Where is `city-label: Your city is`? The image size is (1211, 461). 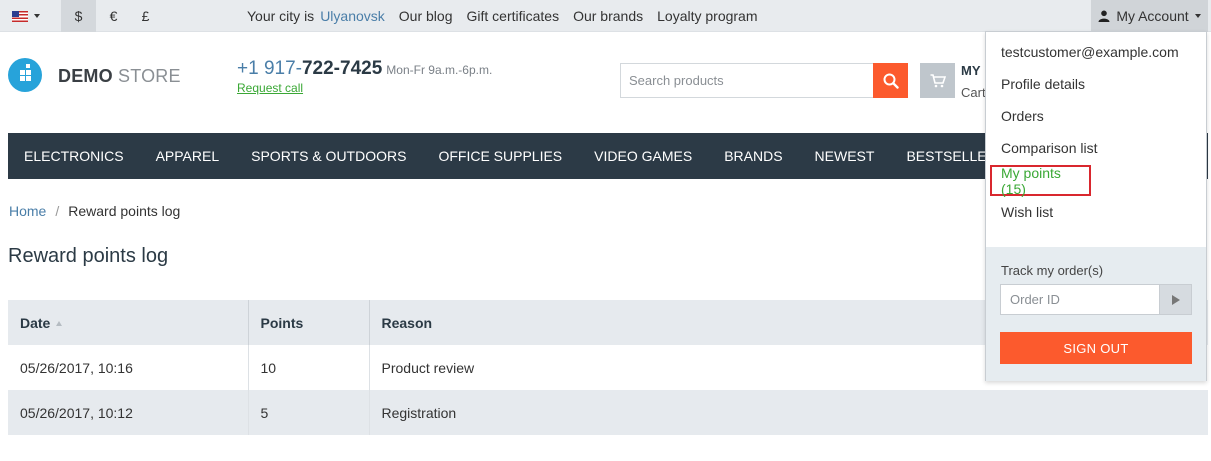
city-label: Your city is is located at coordinates (281, 16).